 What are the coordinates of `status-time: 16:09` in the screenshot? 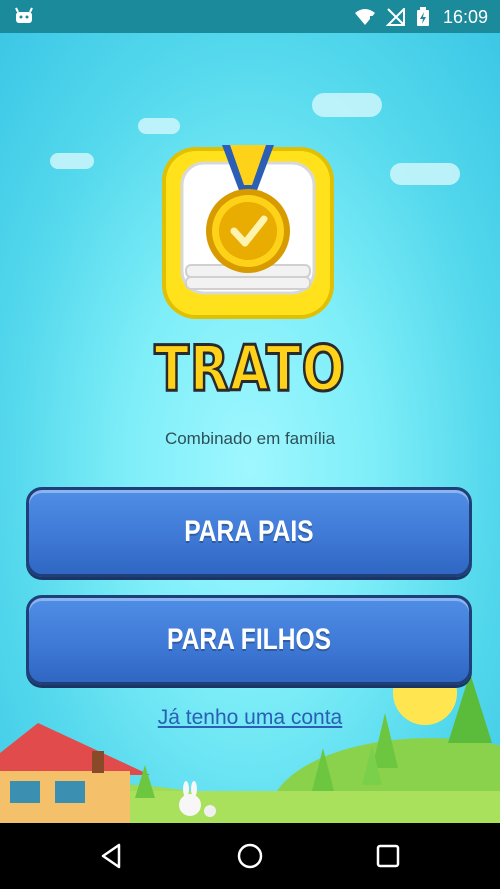 It's located at (465, 17).